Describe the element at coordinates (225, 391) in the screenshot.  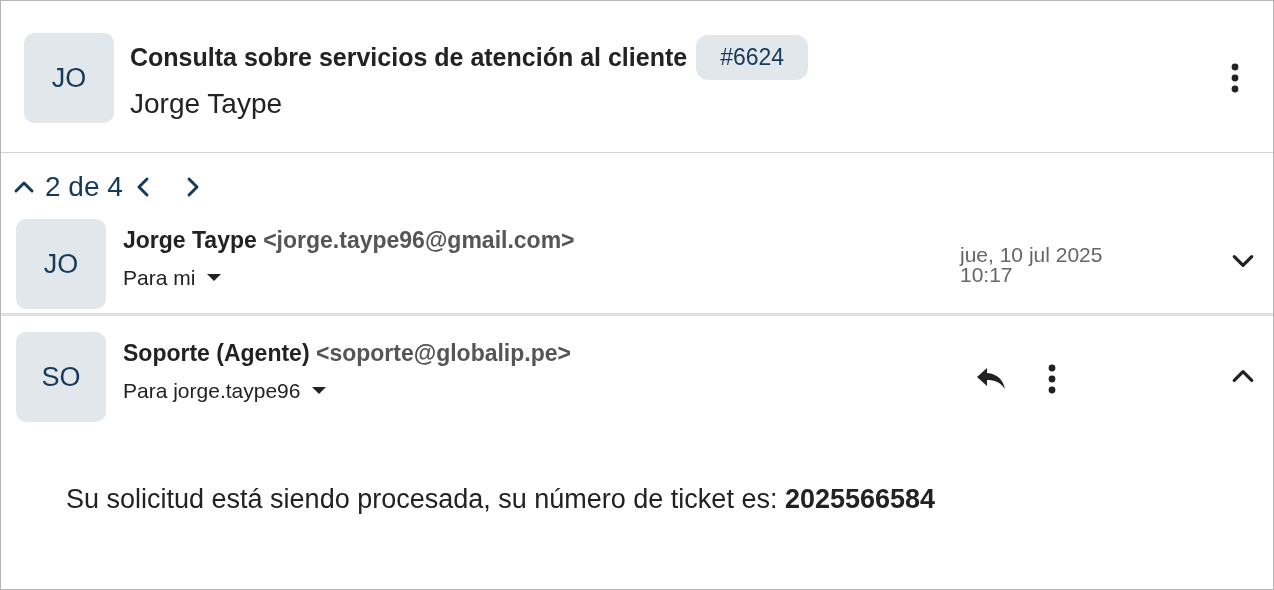
I see `recipient-dropdown: Para jorge.taype96` at that location.